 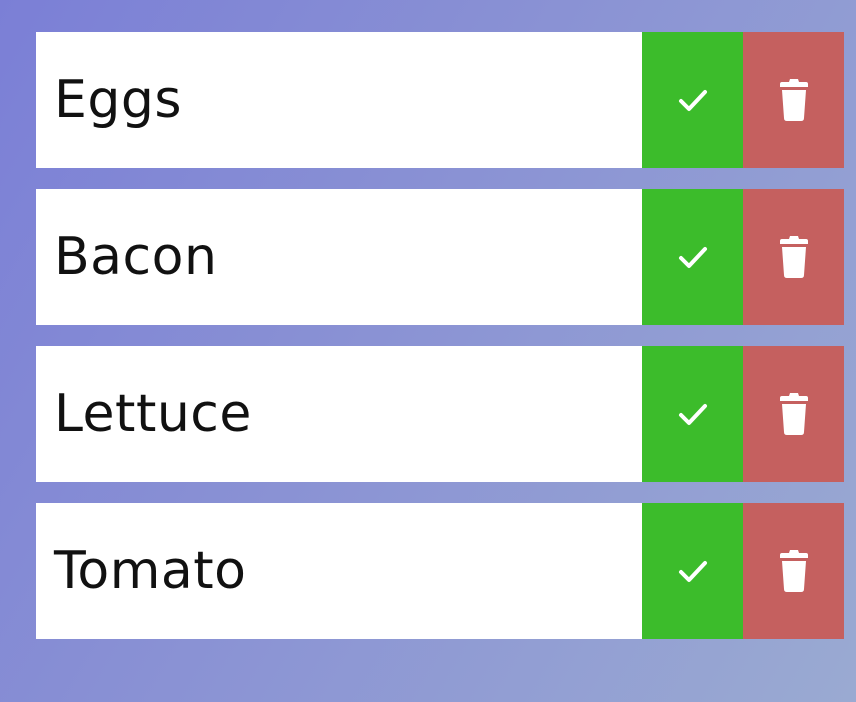 What do you see at coordinates (150, 571) in the screenshot?
I see `todo-text: Tomato` at bounding box center [150, 571].